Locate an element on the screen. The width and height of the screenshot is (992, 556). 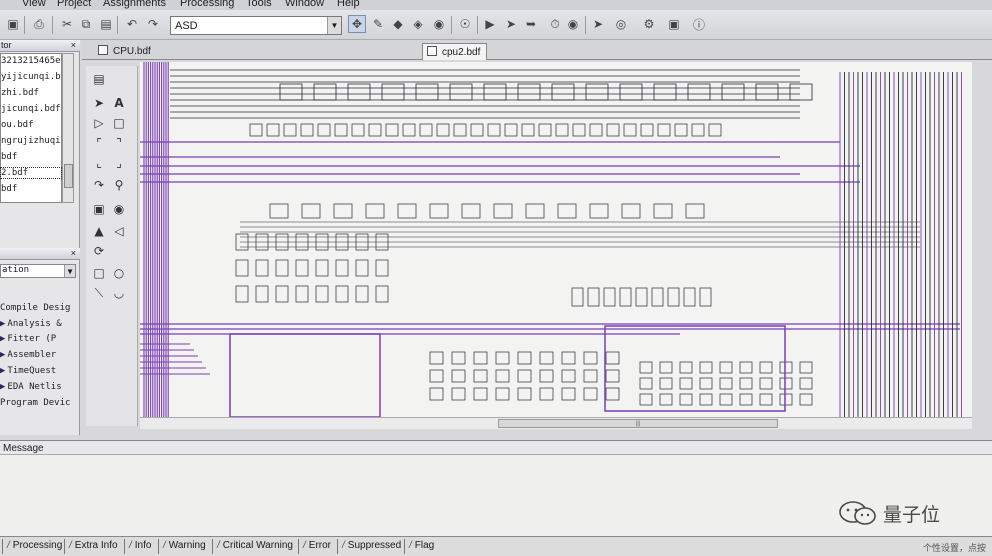
tab-flag: / Flag is located at coordinates (421, 546).